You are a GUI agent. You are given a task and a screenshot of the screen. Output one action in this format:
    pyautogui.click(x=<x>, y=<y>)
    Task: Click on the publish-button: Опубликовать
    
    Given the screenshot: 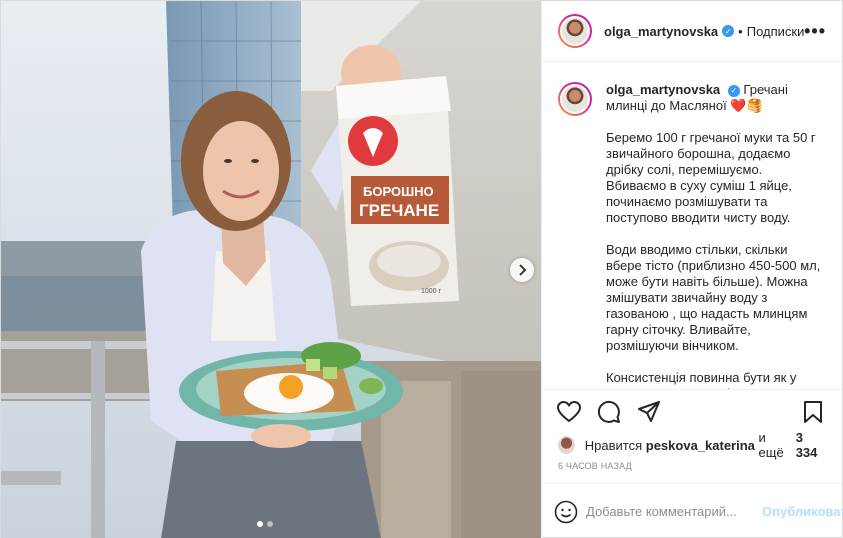 What is the action you would take?
    pyautogui.click(x=802, y=511)
    